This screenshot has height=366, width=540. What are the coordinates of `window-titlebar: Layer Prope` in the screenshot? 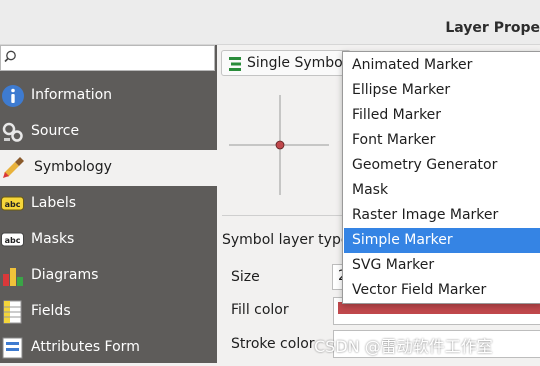 It's located at (270, 22).